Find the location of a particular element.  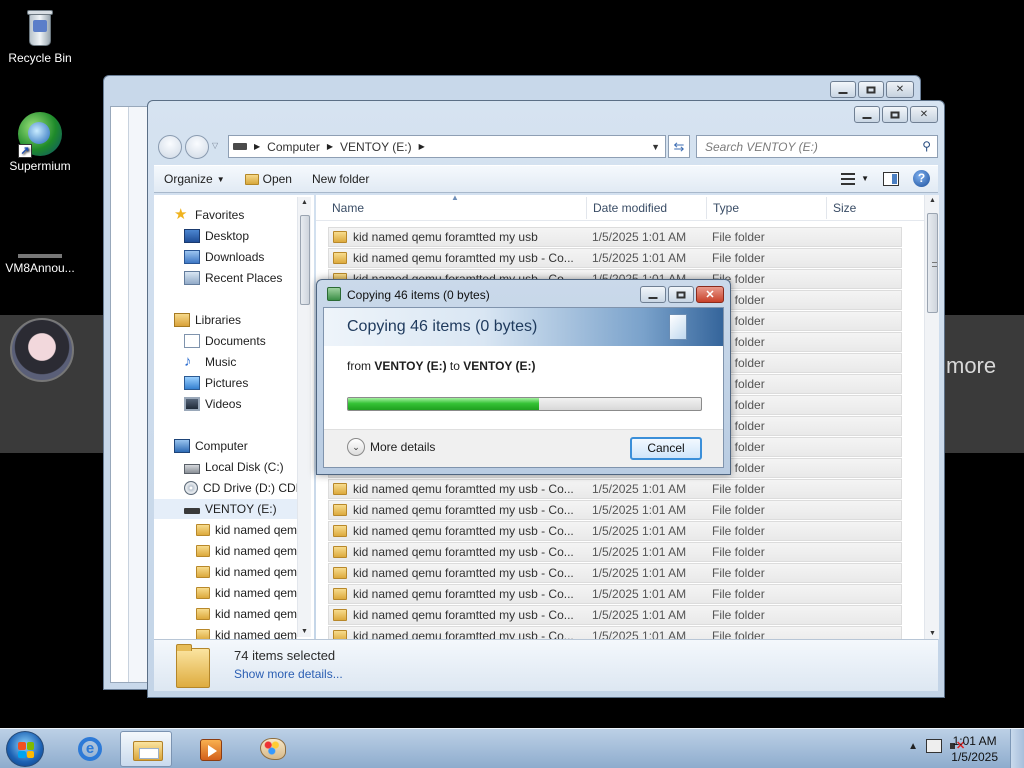

organize-button: Organize ▼ is located at coordinates (194, 179).